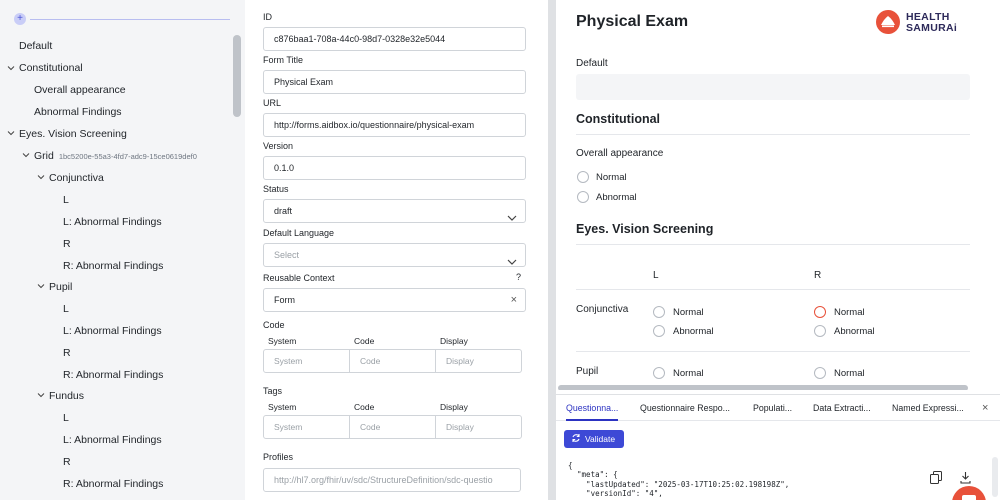  Describe the element at coordinates (969, 497) in the screenshot. I see `chat-icon` at that location.